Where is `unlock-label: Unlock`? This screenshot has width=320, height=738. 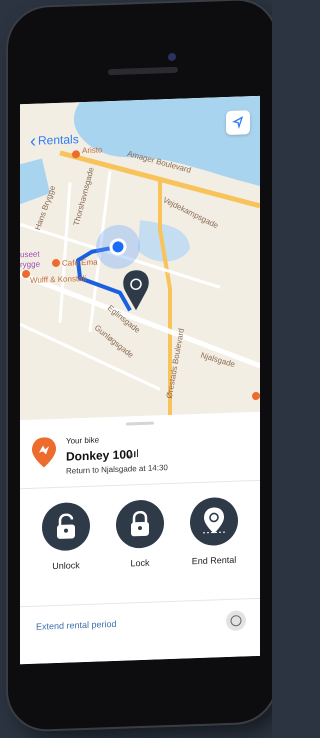 unlock-label: Unlock is located at coordinates (66, 566).